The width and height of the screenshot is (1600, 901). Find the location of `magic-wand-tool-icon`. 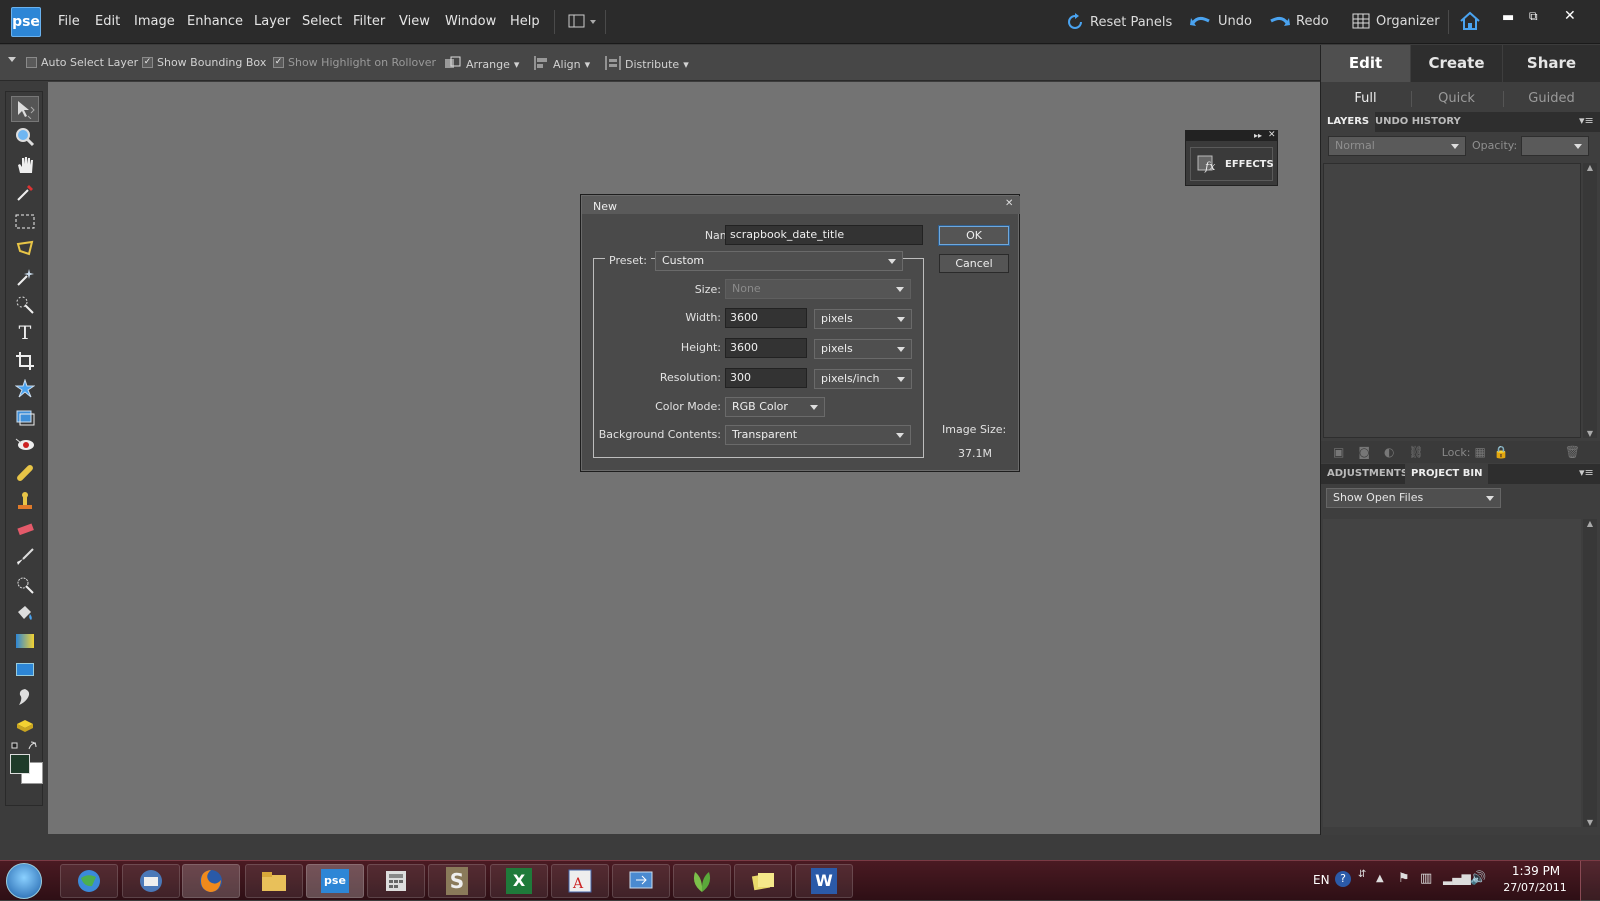

magic-wand-tool-icon is located at coordinates (25, 277).